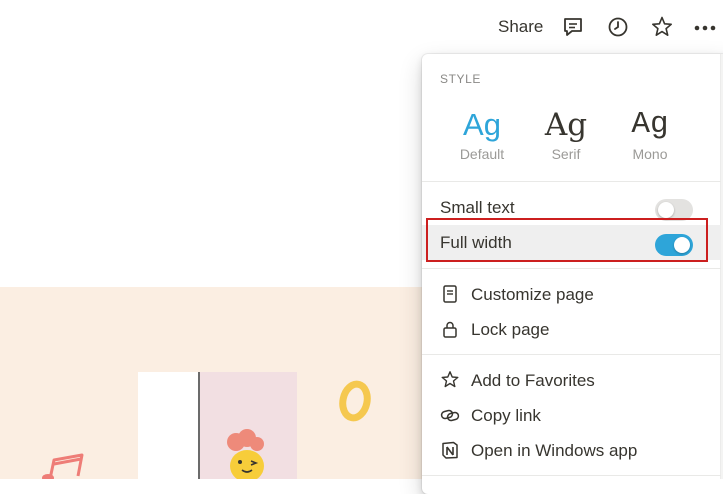 Image resolution: width=723 pixels, height=494 pixels. Describe the element at coordinates (450, 329) in the screenshot. I see `lock-icon` at that location.